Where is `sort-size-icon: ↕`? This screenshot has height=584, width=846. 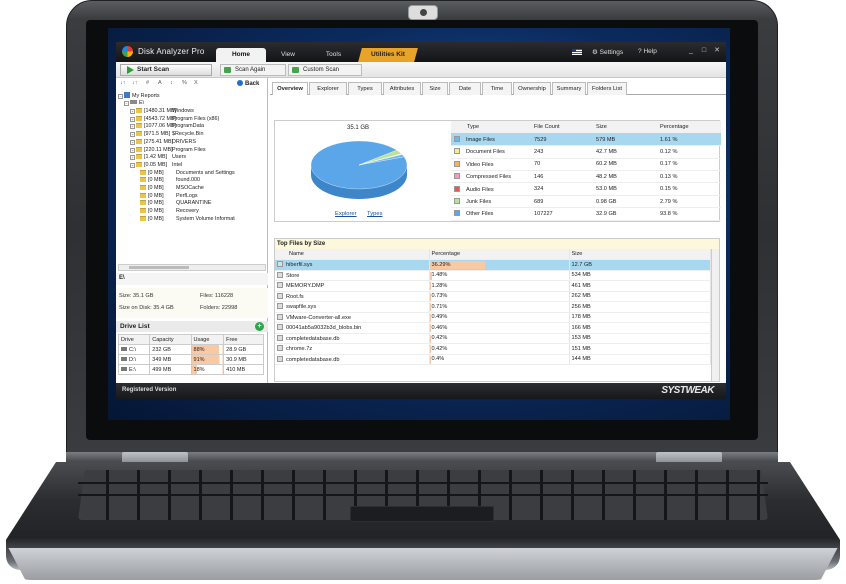 sort-size-icon: ↕ is located at coordinates (171, 83).